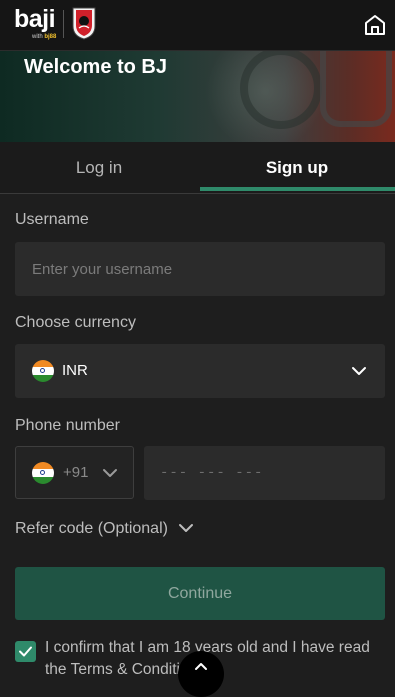 This screenshot has height=697, width=395. What do you see at coordinates (35, 19) in the screenshot?
I see `brand-logo: baji` at bounding box center [35, 19].